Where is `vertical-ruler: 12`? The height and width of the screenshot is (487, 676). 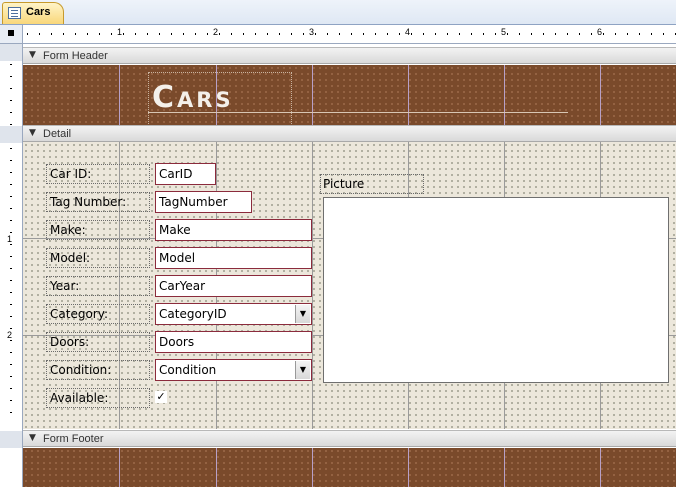
vertical-ruler: 12 is located at coordinates (11, 265).